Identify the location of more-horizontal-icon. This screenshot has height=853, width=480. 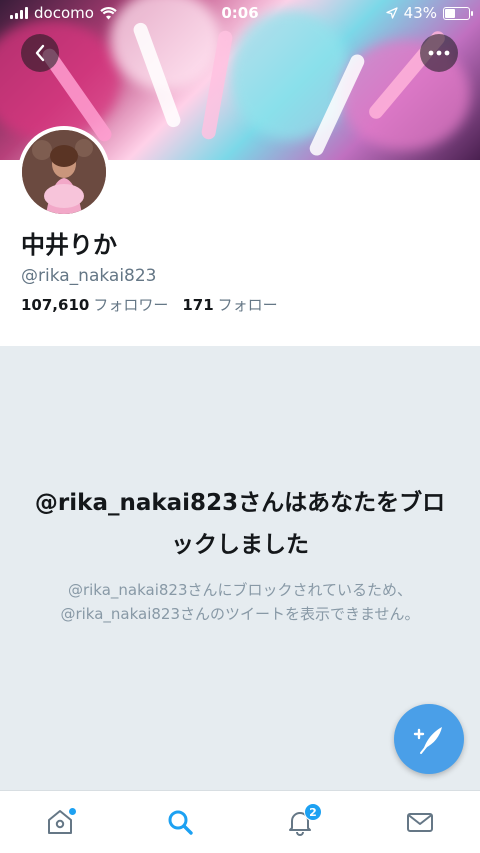
(439, 53).